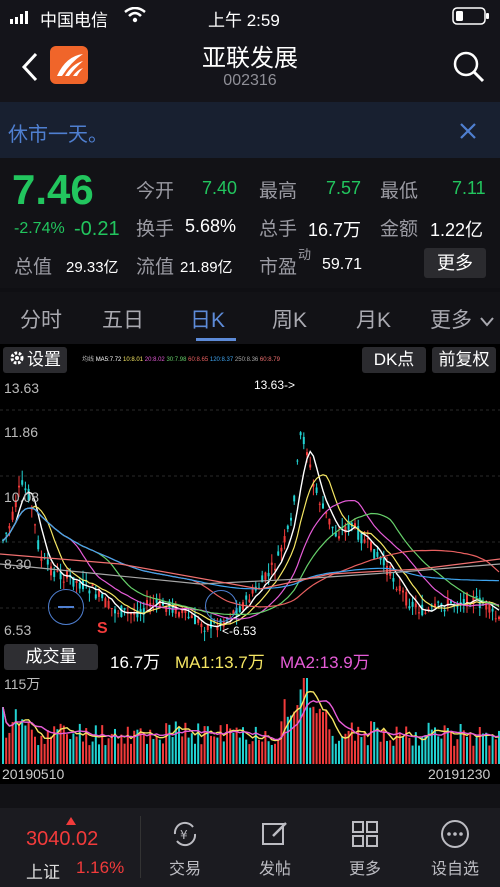 This screenshot has width=500, height=887. What do you see at coordinates (155, 191) in the screenshot?
I see `stat-label-open: 今开` at bounding box center [155, 191].